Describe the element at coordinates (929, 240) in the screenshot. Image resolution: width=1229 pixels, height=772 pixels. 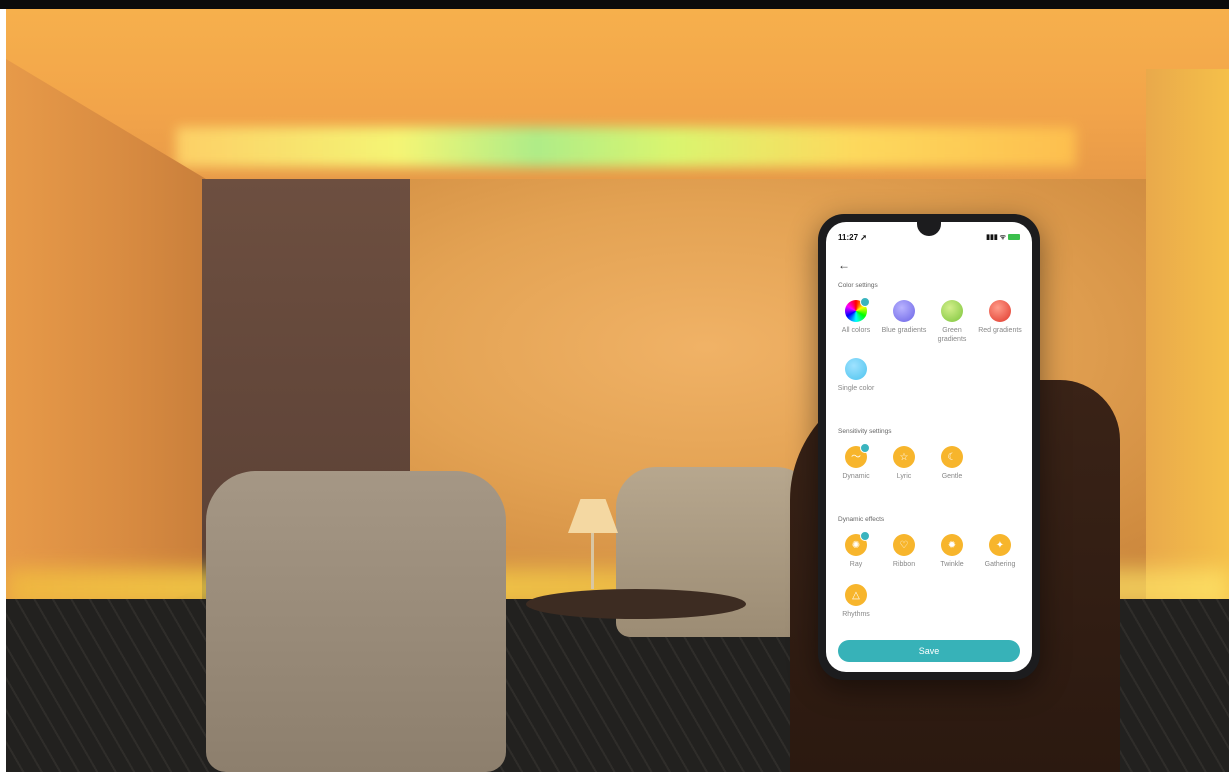
I see `status-bar: 11:27 ➚ ▮▮▮ ᯤ` at that location.